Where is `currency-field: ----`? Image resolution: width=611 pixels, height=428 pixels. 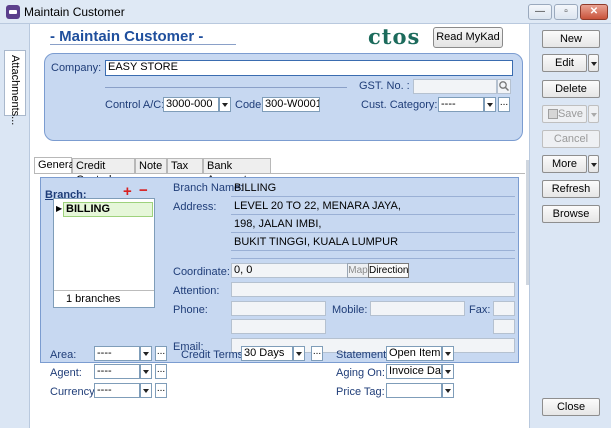
currency-field: ---- is located at coordinates (117, 390).